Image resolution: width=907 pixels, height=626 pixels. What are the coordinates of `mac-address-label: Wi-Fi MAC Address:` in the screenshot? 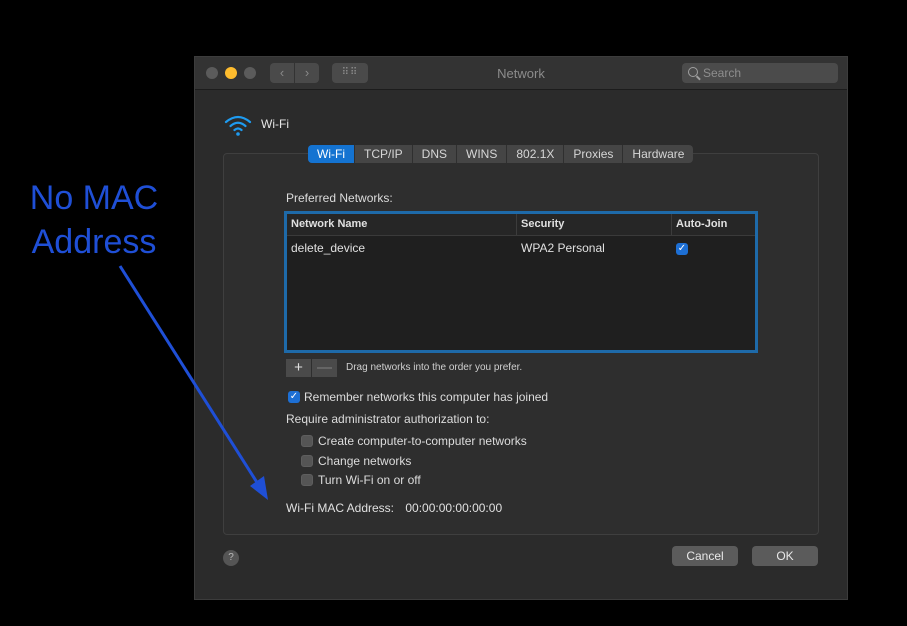 It's located at (340, 508).